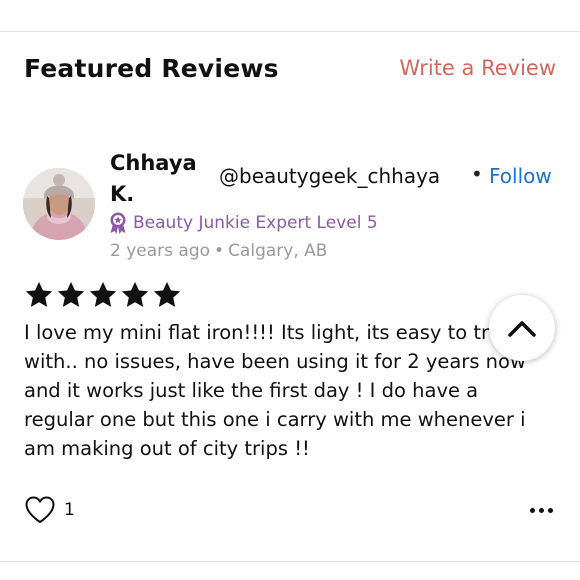  What do you see at coordinates (118, 223) in the screenshot?
I see `award-ribbon-icon` at bounding box center [118, 223].